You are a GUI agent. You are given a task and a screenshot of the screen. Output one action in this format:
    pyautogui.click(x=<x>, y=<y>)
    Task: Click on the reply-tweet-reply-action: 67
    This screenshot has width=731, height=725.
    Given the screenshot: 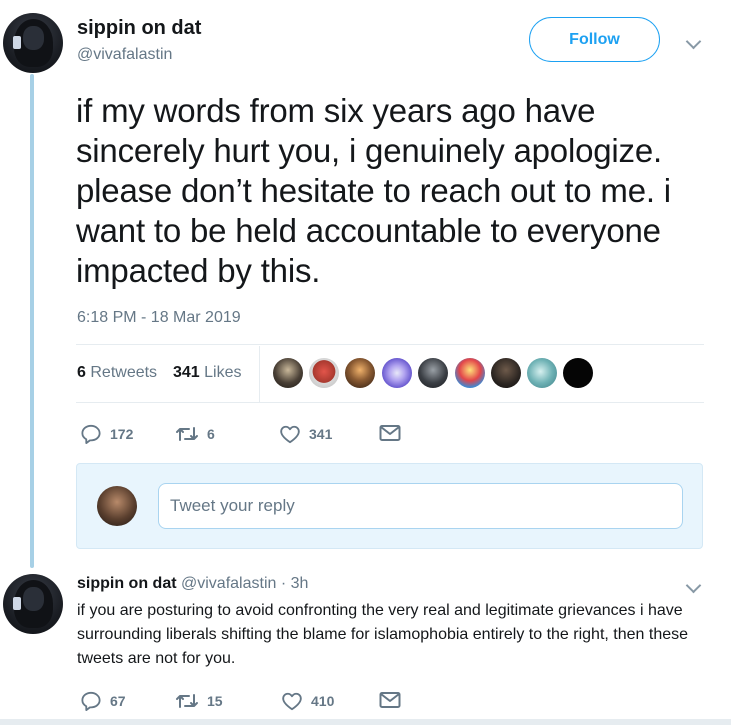 What is the action you would take?
    pyautogui.click(x=103, y=701)
    